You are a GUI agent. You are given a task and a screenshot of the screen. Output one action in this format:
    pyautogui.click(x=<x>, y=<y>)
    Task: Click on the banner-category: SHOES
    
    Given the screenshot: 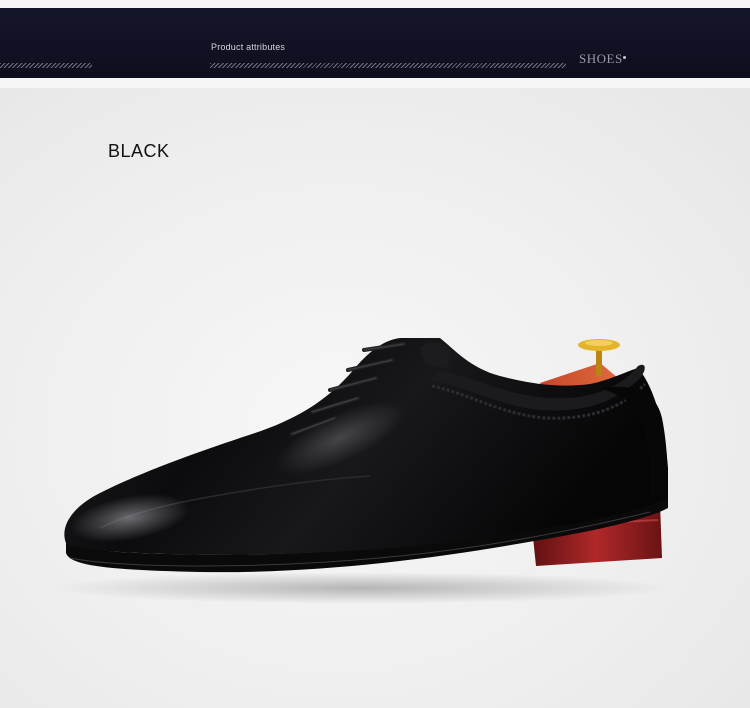 What is the action you would take?
    pyautogui.click(x=601, y=58)
    